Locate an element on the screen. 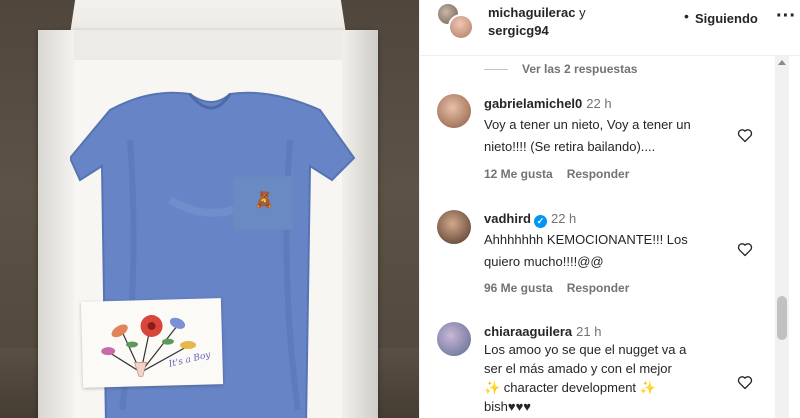 This screenshot has width=800, height=418. comment-text-line: ser el más amado y con el mejor is located at coordinates (578, 368).